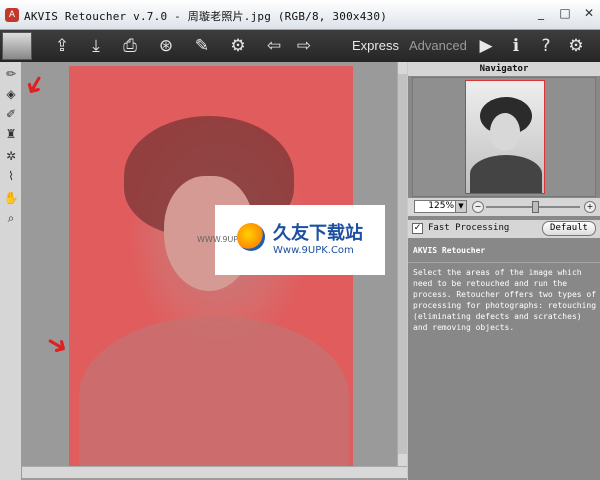  I want to click on main-toolbar: ⇪ ⤓ ⎙ ⊛ ✎ ⚙ ⇦ ⇨ Express Advanced ▶ ℹ ? ⚙, so click(300, 46).